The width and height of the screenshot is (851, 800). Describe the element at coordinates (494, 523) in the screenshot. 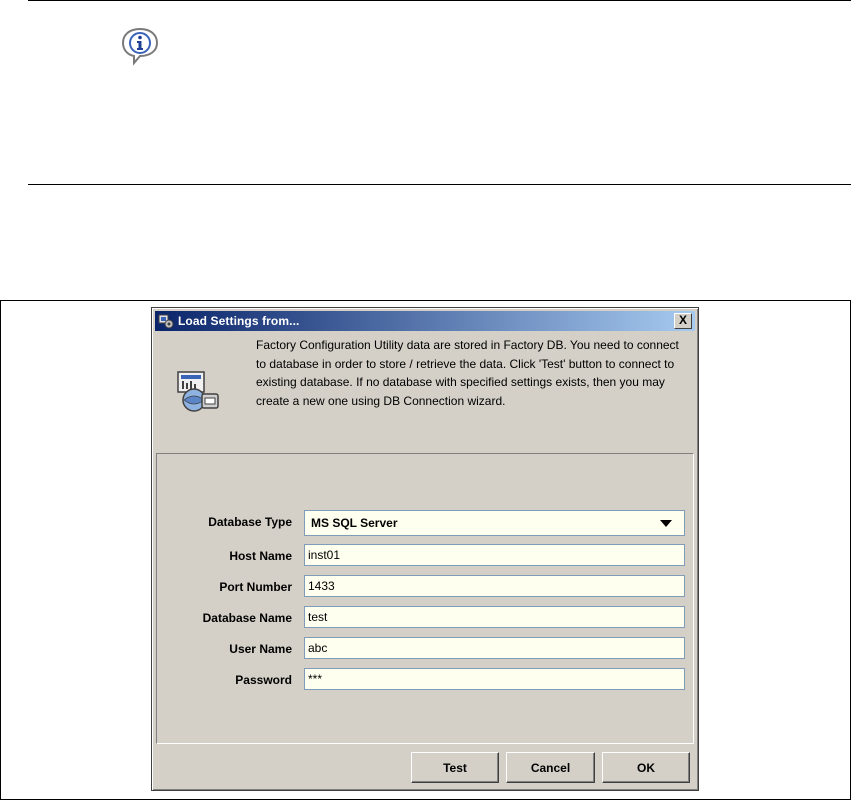

I see `database-type-select: MS SQL Server` at that location.